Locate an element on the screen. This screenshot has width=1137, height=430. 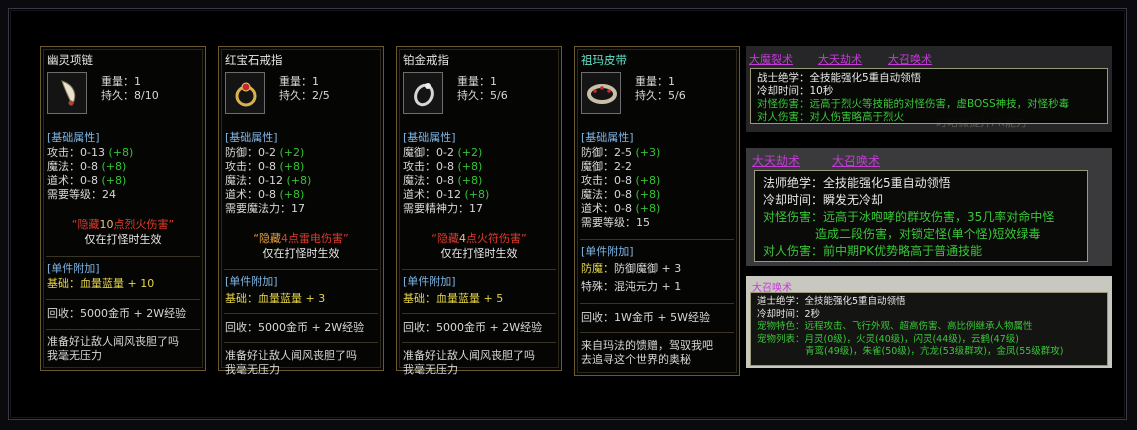
tab-skill-1: 大天劫术 is located at coordinates (776, 160).